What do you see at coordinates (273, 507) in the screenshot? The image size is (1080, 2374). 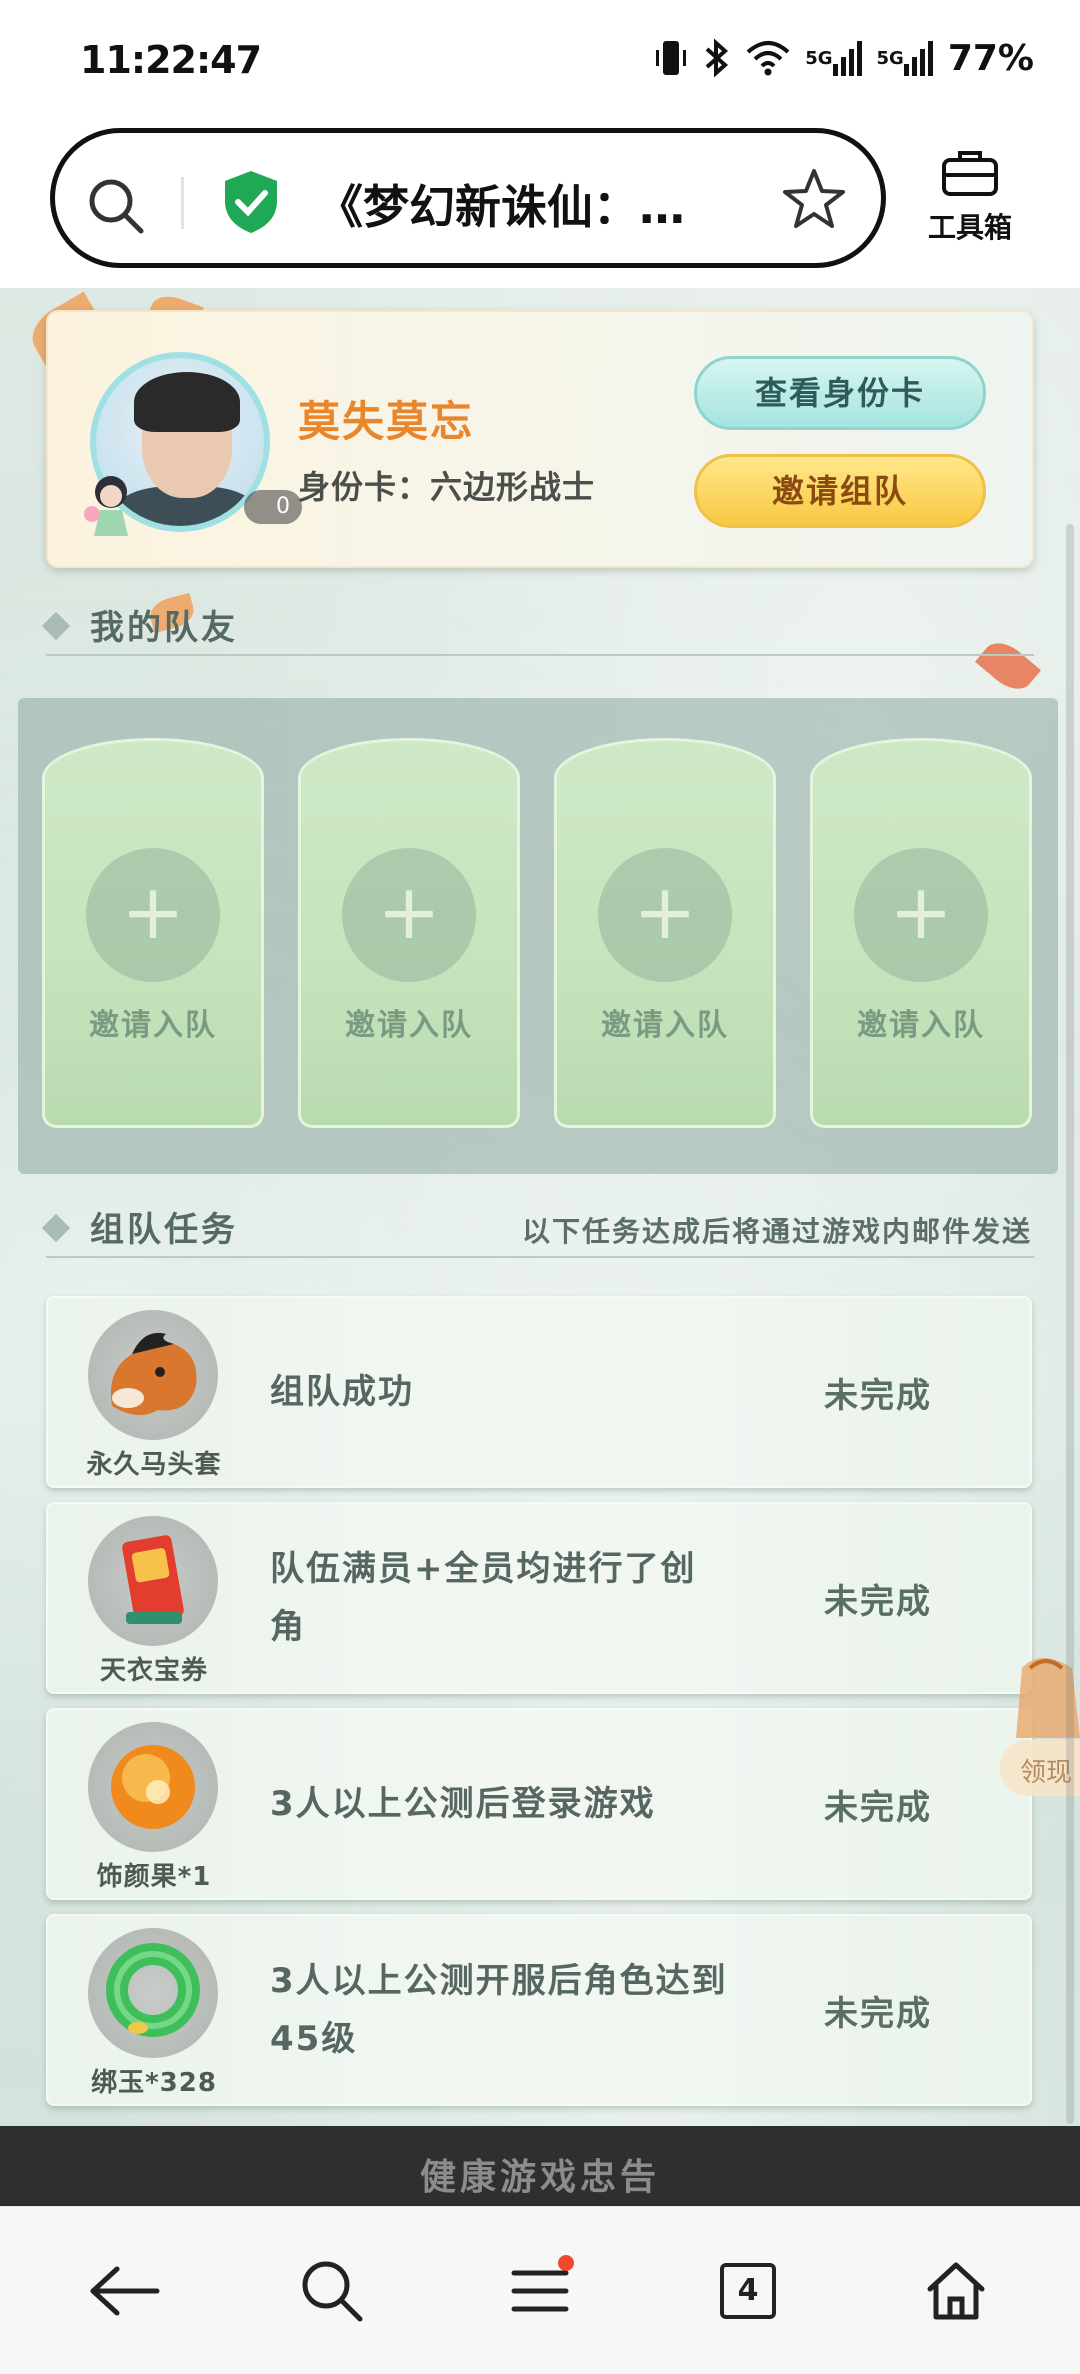 I see `avatar-badge: 0` at bounding box center [273, 507].